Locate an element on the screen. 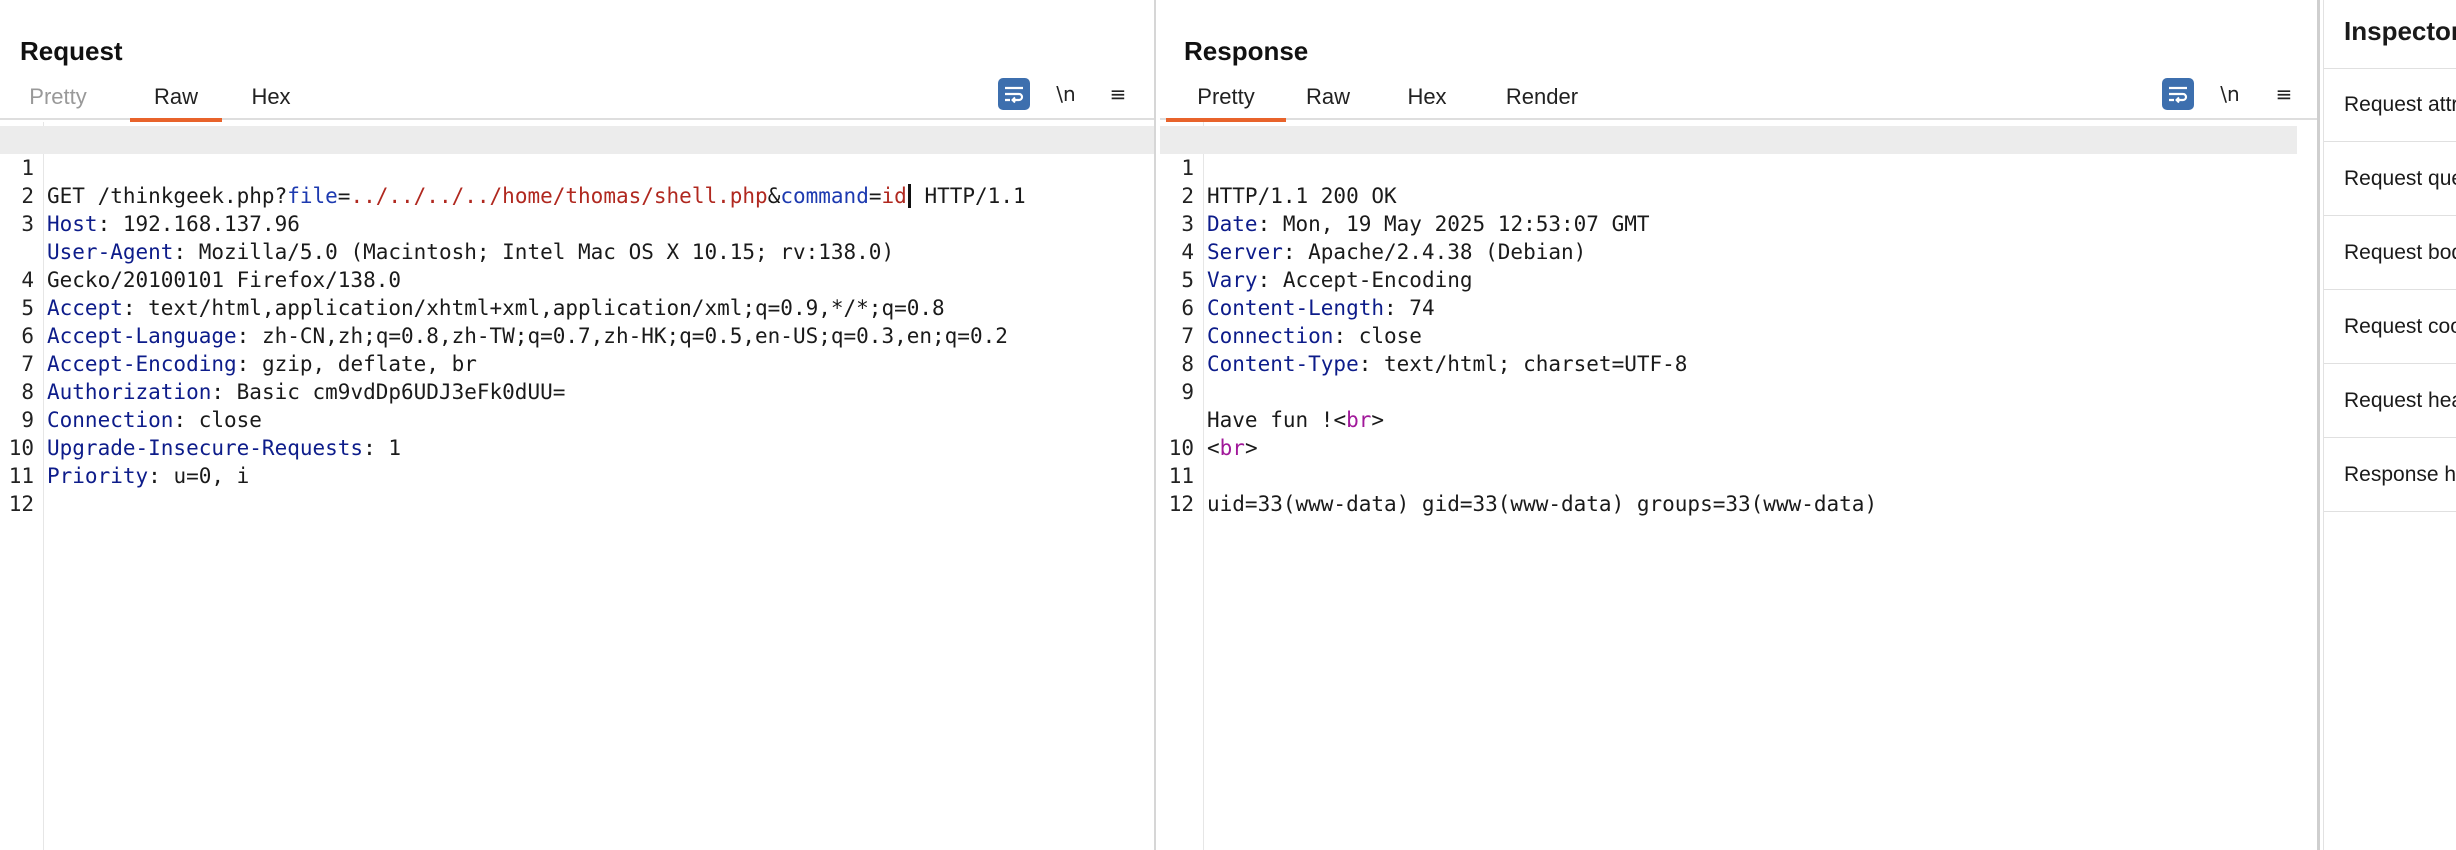 Image resolution: width=2456 pixels, height=850 pixels. response-line: 2 Date: Mon, 19 May 2025 12:53:07 GMT is located at coordinates (1738, 195).